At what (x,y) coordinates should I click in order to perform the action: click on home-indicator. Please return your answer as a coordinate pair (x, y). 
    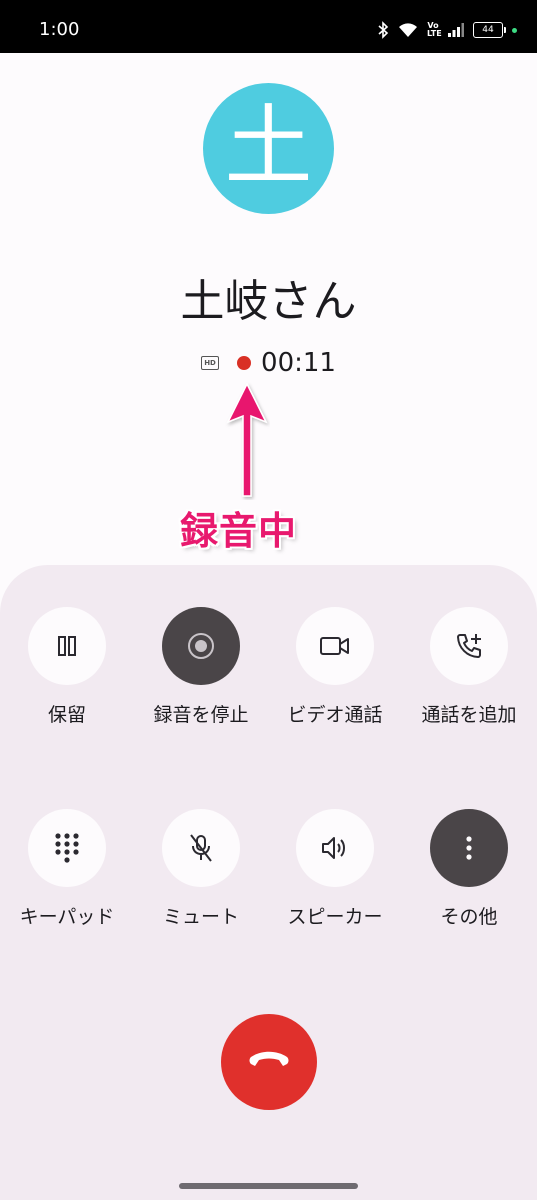
    Looking at the image, I should click on (268, 1186).